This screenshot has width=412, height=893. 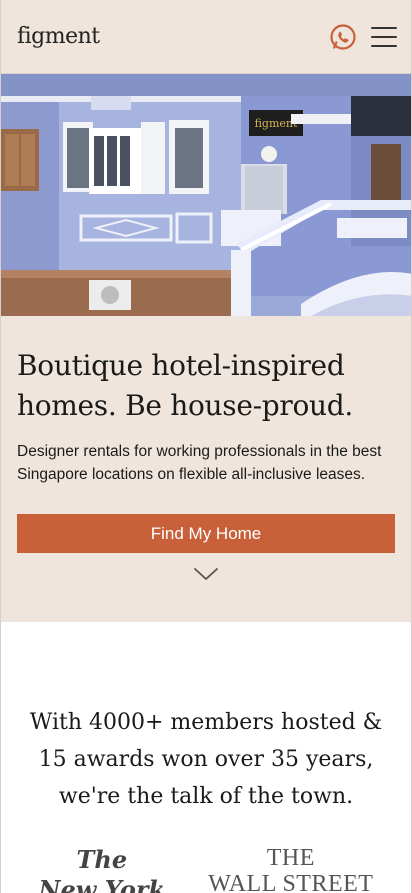 I want to click on find-my-home-button: Find My Home, so click(x=206, y=533).